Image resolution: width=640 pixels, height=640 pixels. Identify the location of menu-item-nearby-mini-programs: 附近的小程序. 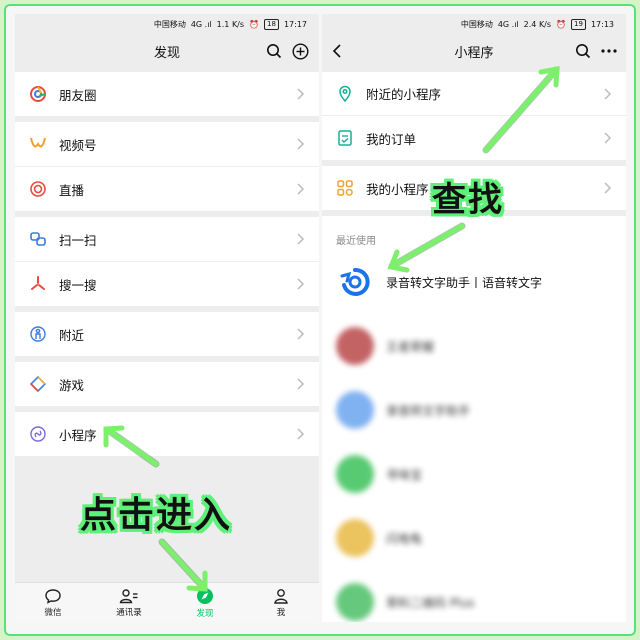
(474, 94).